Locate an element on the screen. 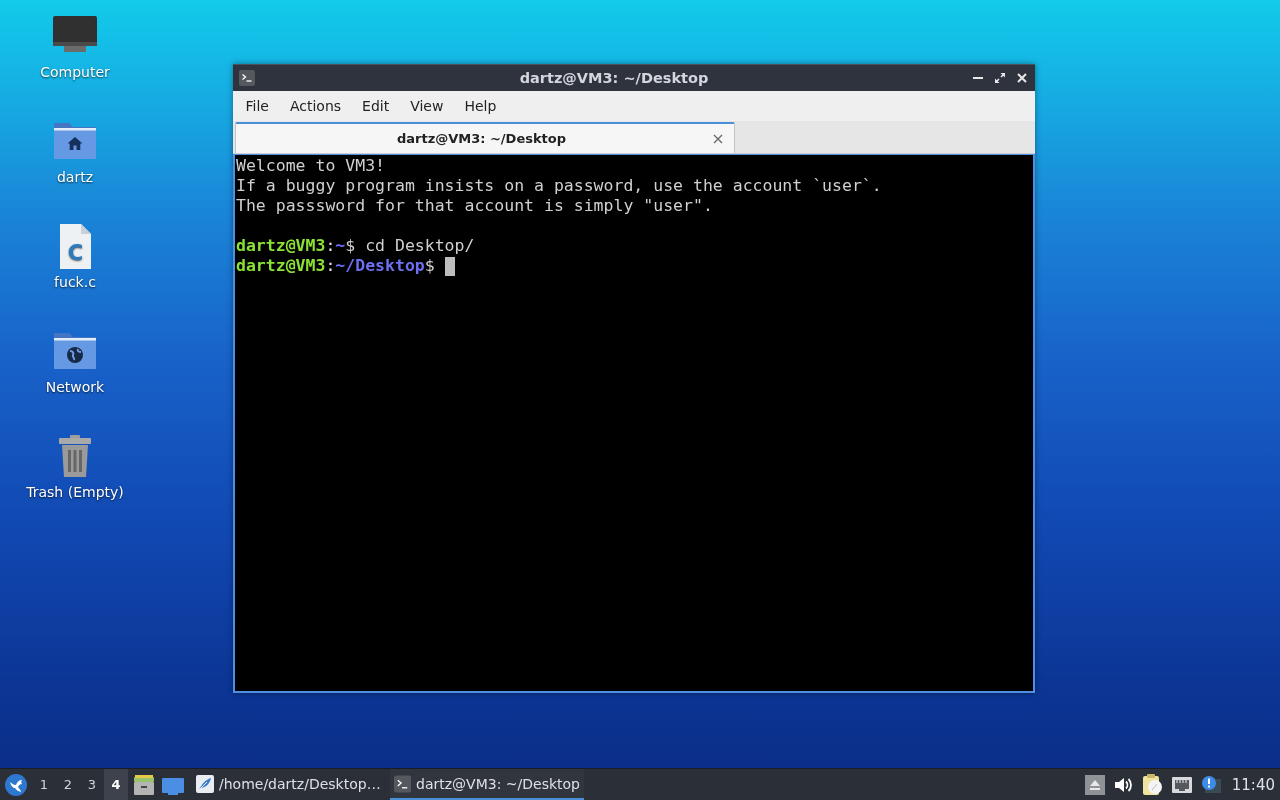 The width and height of the screenshot is (1280, 800). menu-item: Actions is located at coordinates (315, 106).